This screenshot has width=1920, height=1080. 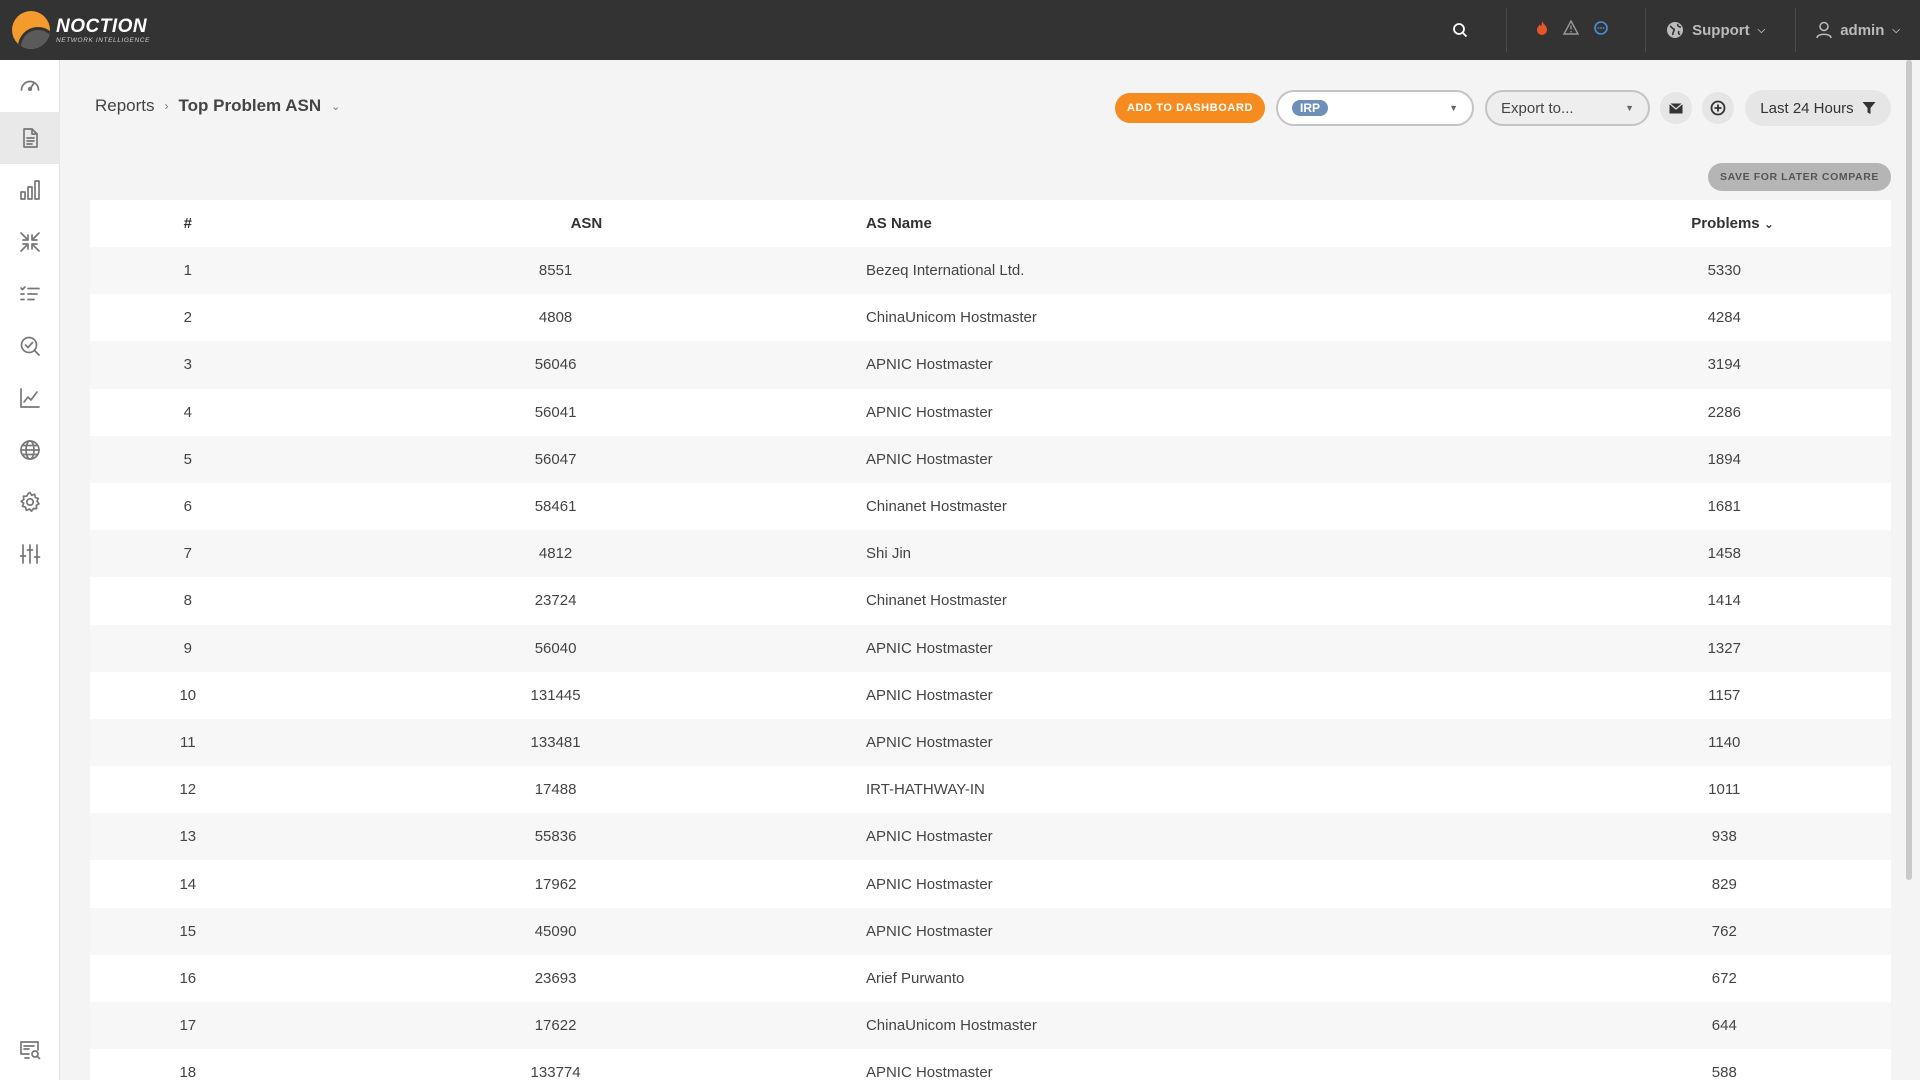 I want to click on cell-asn: 56046, so click(x=576, y=364).